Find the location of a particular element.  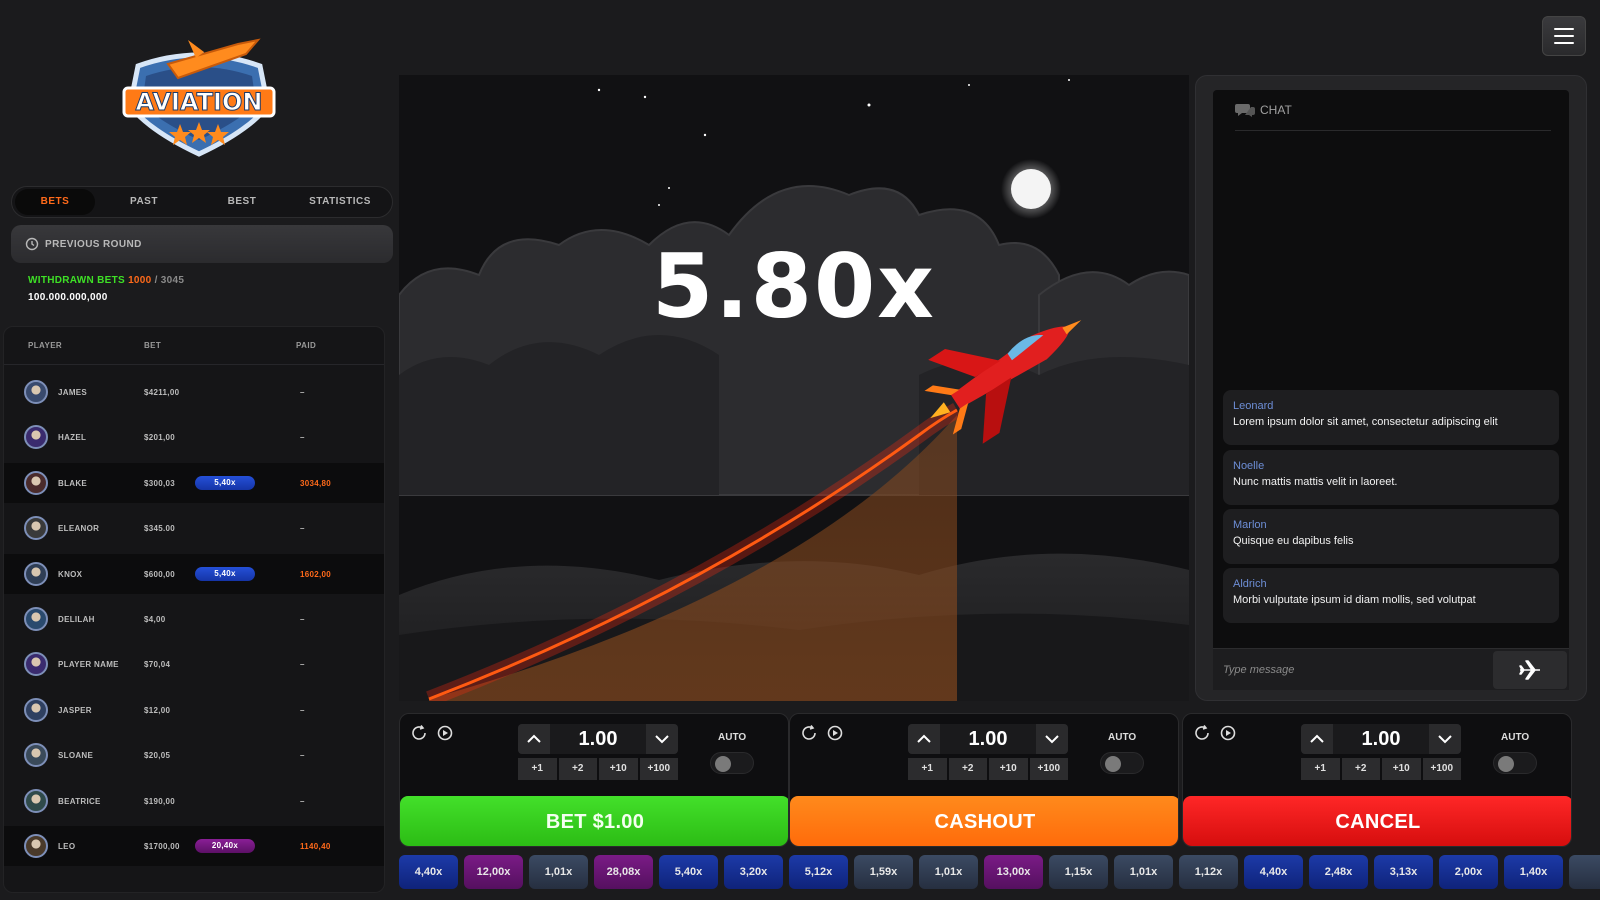

menu-button is located at coordinates (1564, 36).